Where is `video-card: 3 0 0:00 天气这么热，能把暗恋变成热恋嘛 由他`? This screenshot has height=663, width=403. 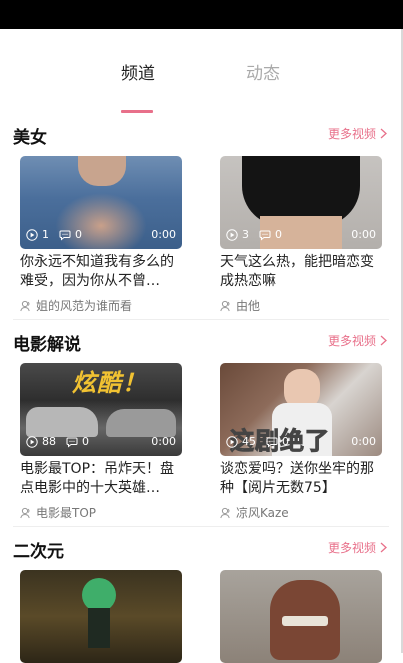 video-card: 3 0 0:00 天气这么热，能把暗恋变成热恋嘛 由他 is located at coordinates (301, 235).